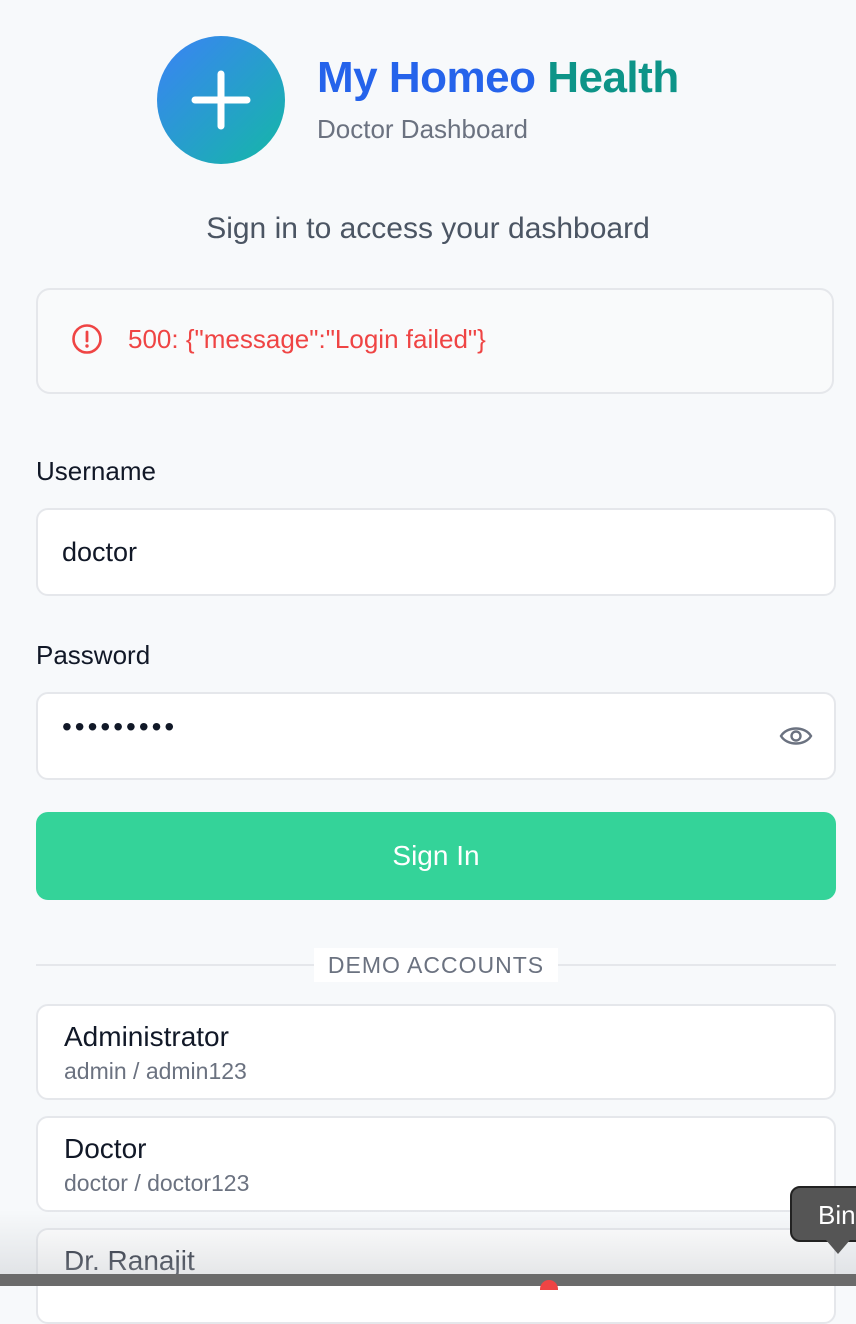  What do you see at coordinates (613, 77) in the screenshot?
I see `app-title-part2: Health` at bounding box center [613, 77].